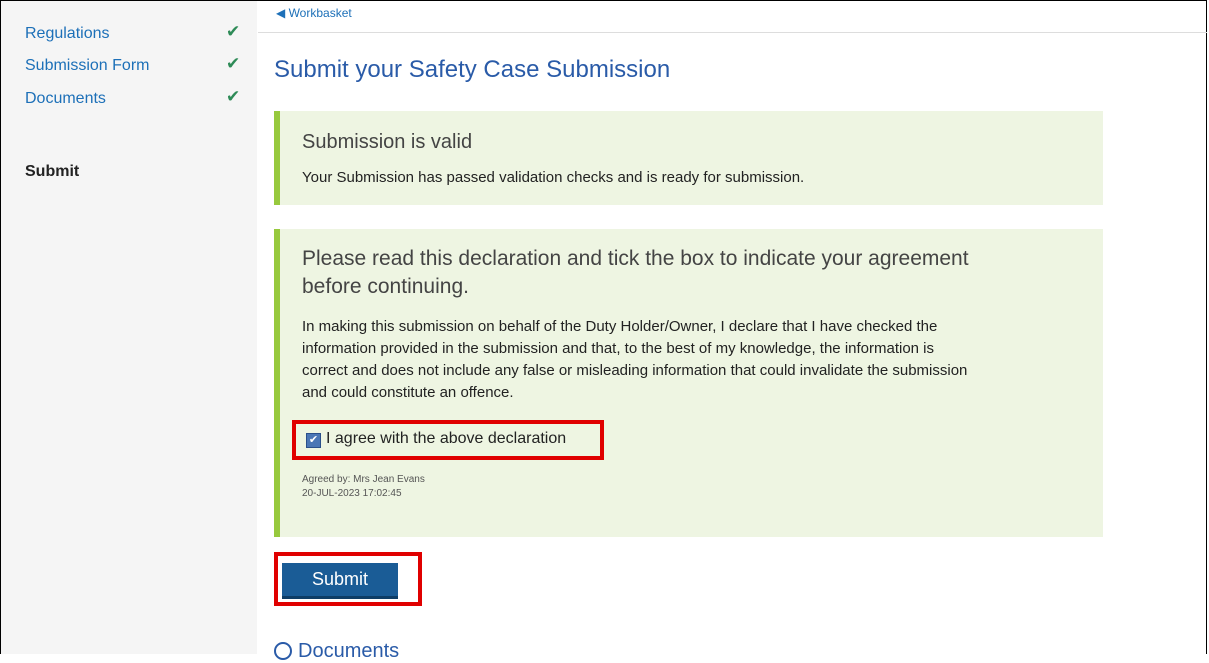 The image size is (1209, 663). I want to click on sidebar-item-regulations: Regulations, so click(67, 34).